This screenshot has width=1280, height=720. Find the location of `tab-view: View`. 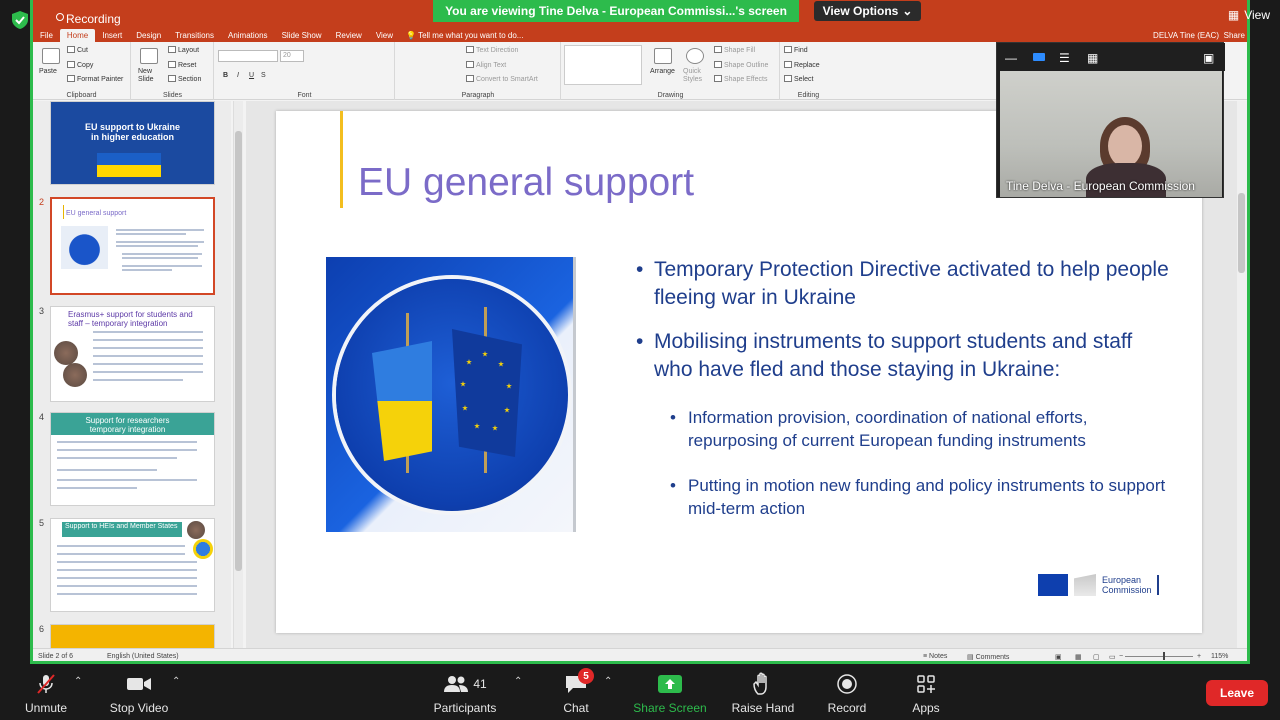

tab-view: View is located at coordinates (384, 35).